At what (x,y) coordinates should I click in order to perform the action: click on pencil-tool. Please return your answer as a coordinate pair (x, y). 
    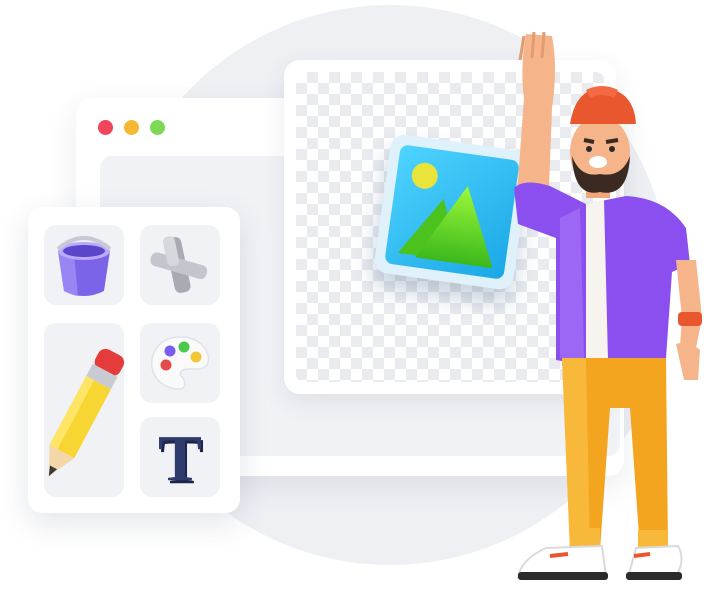
    Looking at the image, I should click on (84, 410).